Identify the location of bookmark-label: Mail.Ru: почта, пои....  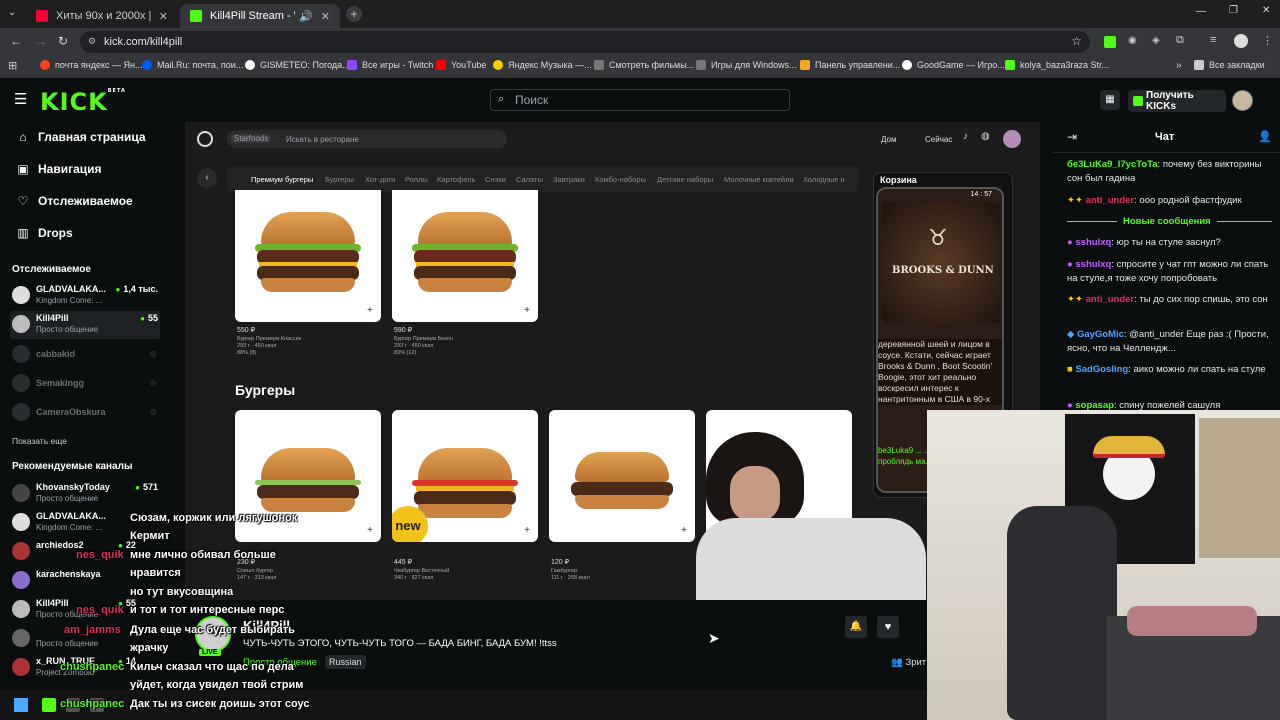
(200, 65).